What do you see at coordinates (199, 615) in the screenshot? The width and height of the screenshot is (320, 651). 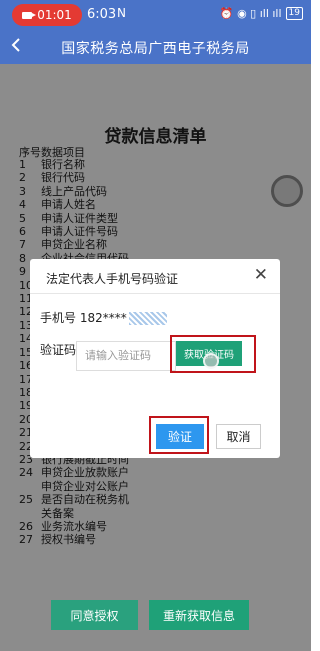 I see `refetch-info-button: 重新获取信息` at bounding box center [199, 615].